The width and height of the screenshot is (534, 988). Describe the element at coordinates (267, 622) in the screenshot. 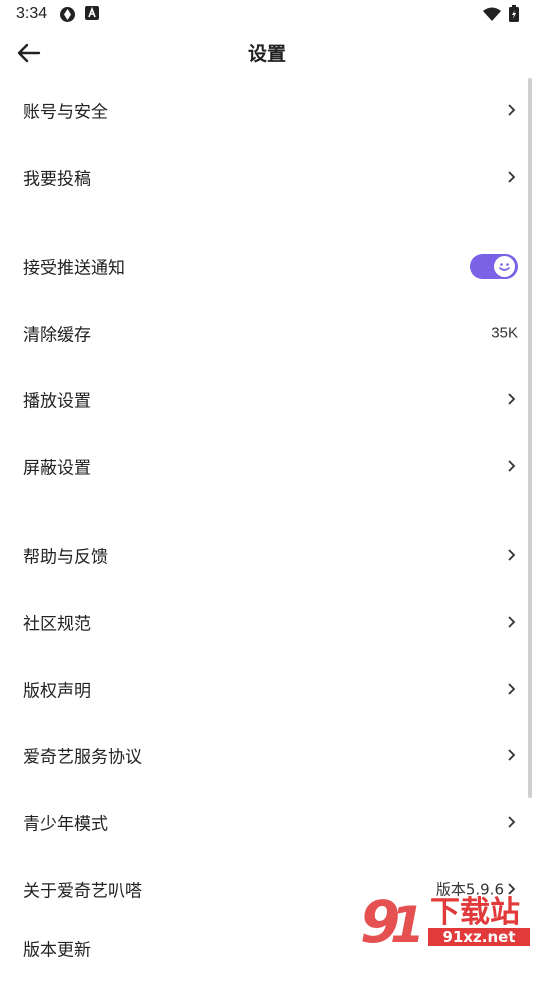

I see `settings-item-community-rules: 社区规范` at that location.